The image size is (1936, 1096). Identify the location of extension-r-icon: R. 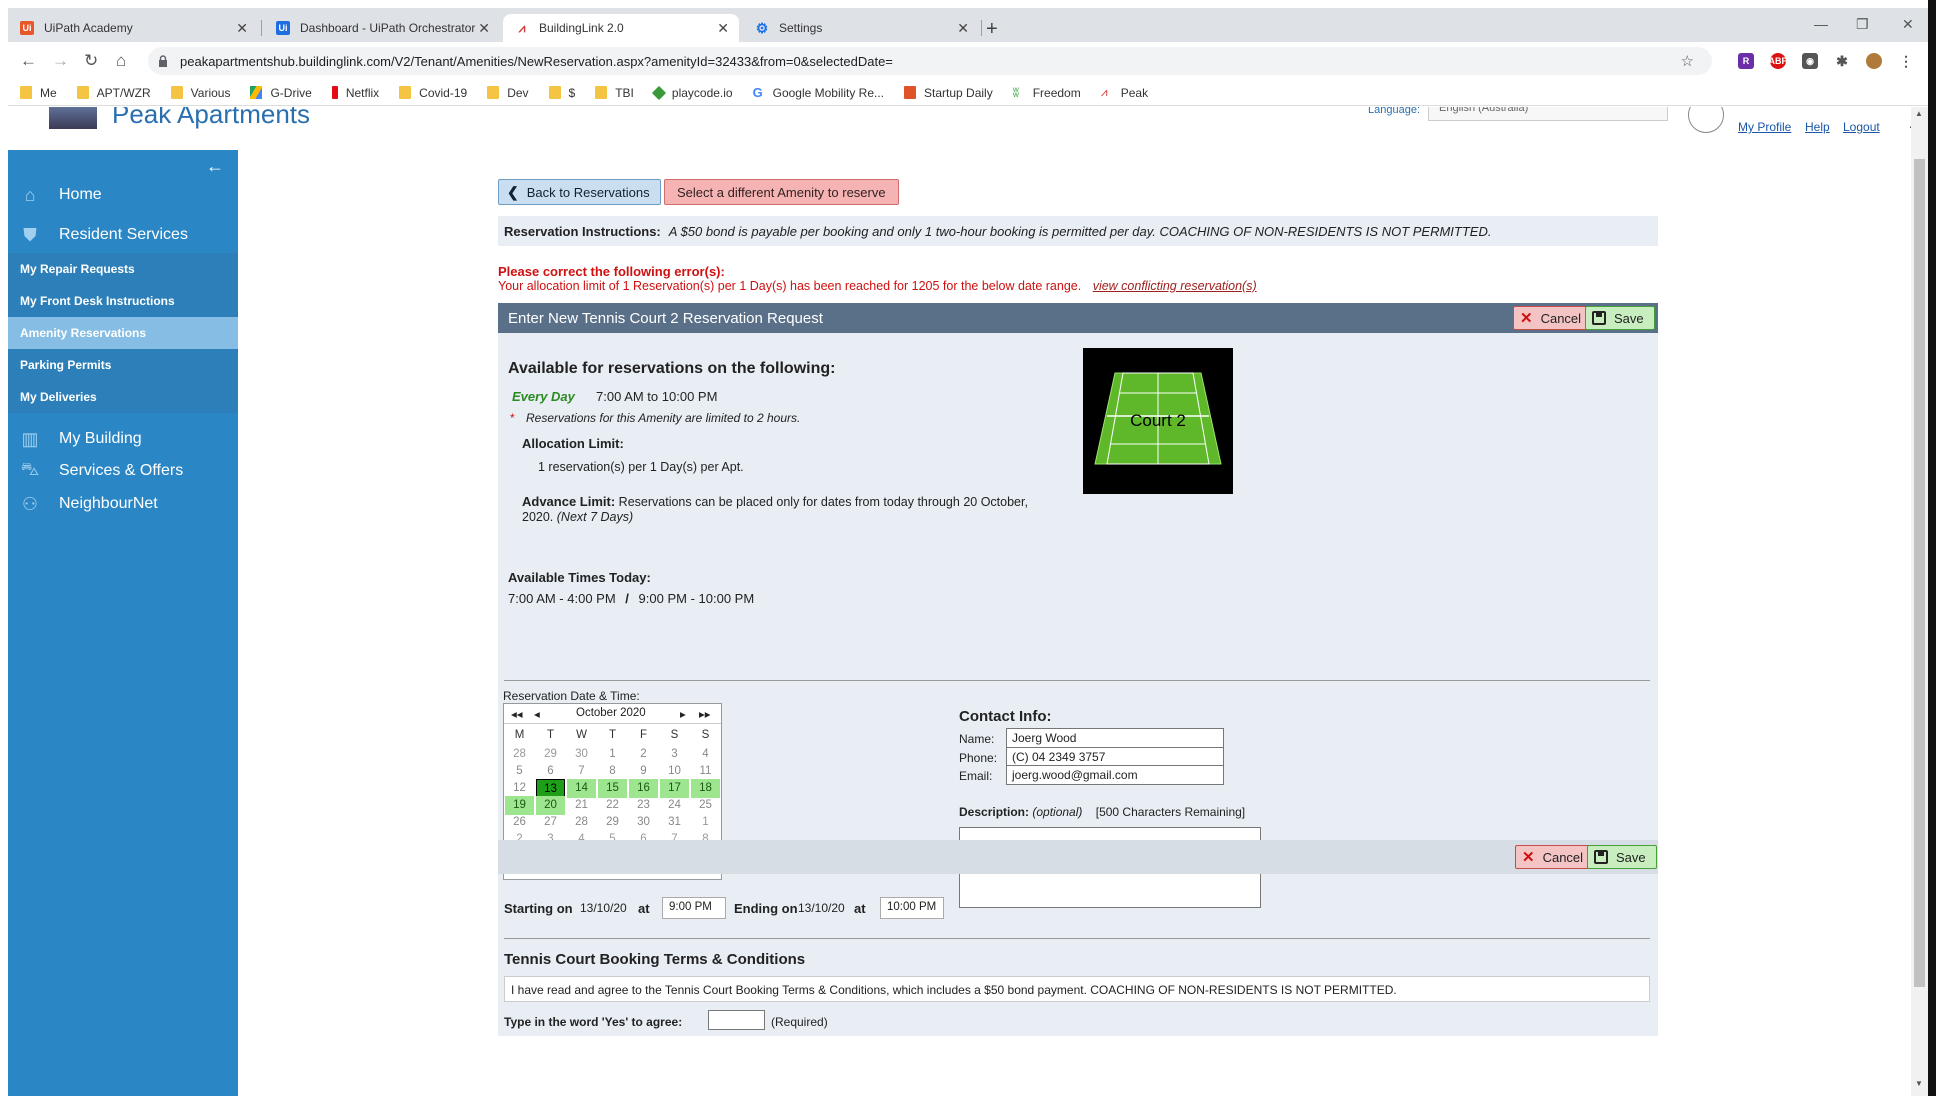
(1746, 61).